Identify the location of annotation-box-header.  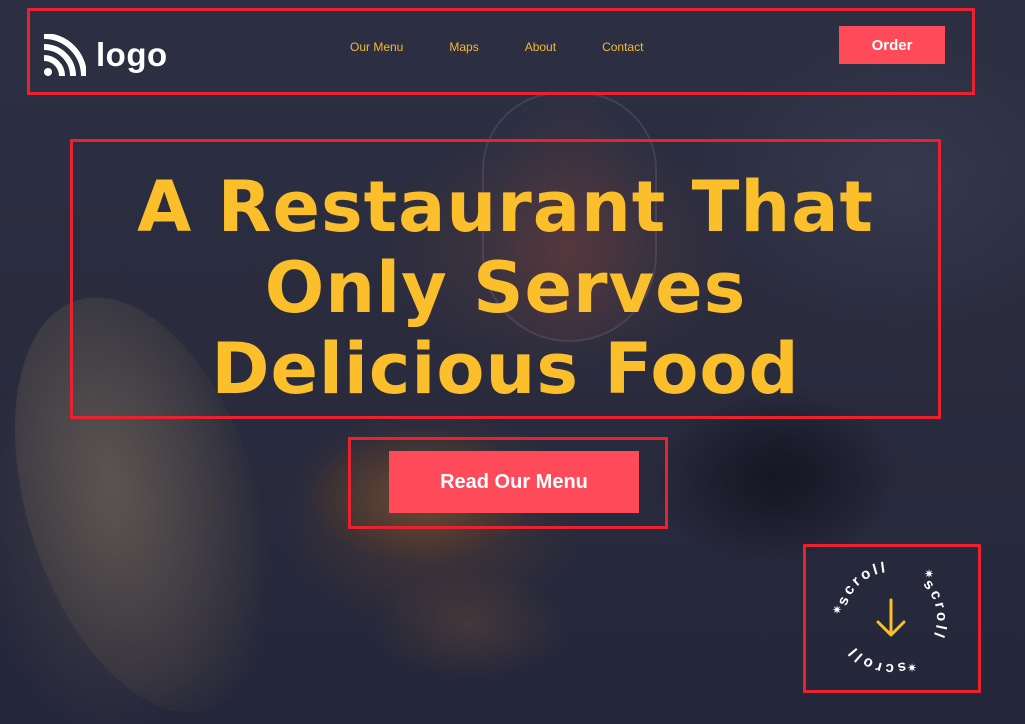
(501, 51).